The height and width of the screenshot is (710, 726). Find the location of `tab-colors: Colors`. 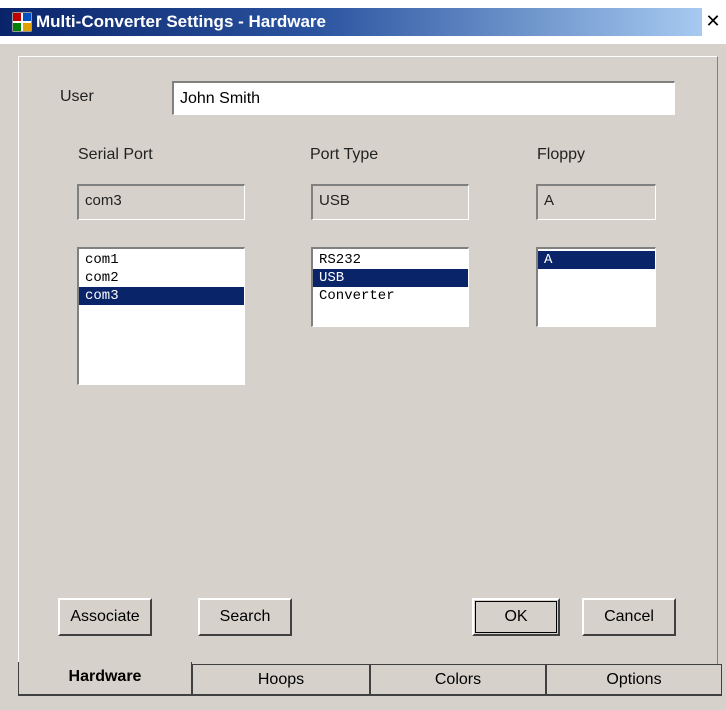

tab-colors: Colors is located at coordinates (458, 680).